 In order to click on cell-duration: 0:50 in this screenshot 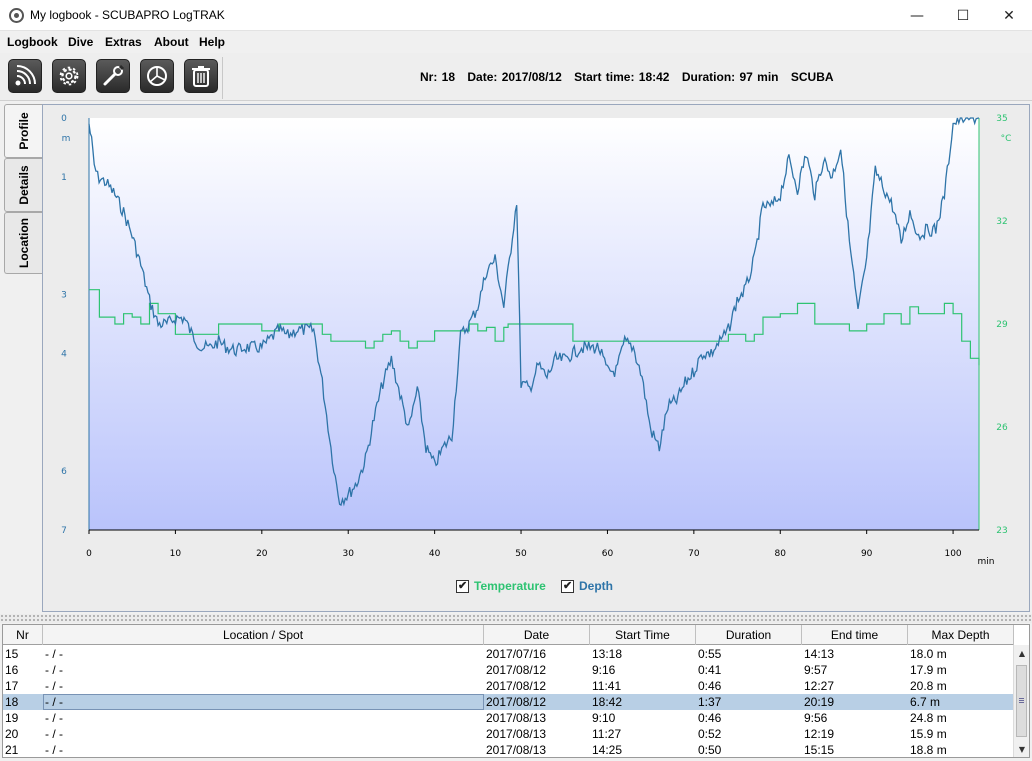, I will do `click(710, 750)`.